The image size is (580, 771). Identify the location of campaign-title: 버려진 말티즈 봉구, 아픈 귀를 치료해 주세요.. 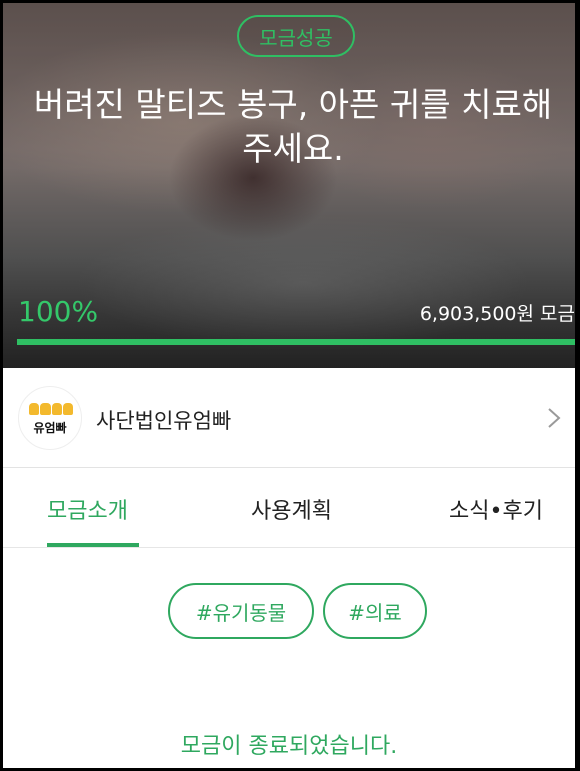
(293, 126).